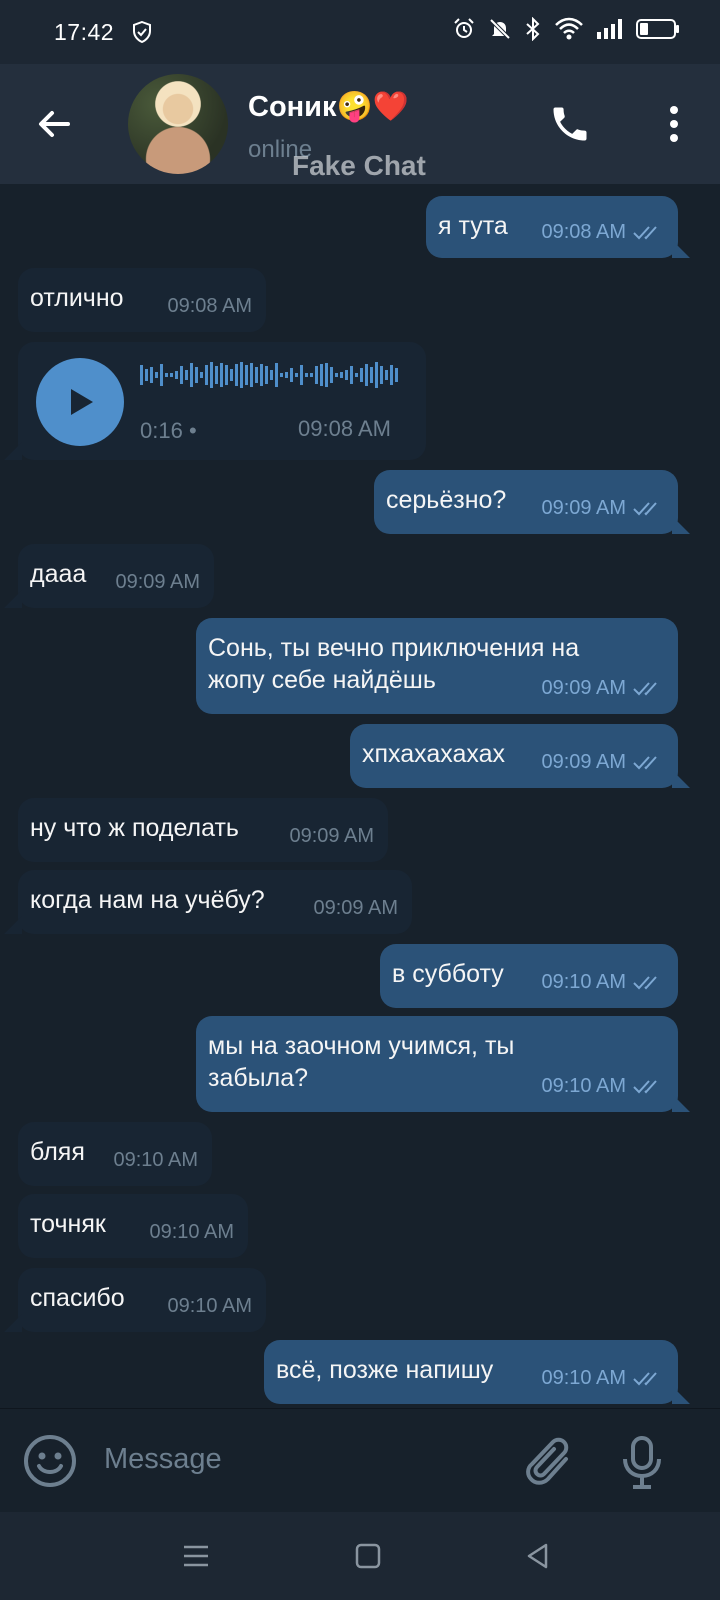  I want to click on message-text: в субботу, so click(448, 974).